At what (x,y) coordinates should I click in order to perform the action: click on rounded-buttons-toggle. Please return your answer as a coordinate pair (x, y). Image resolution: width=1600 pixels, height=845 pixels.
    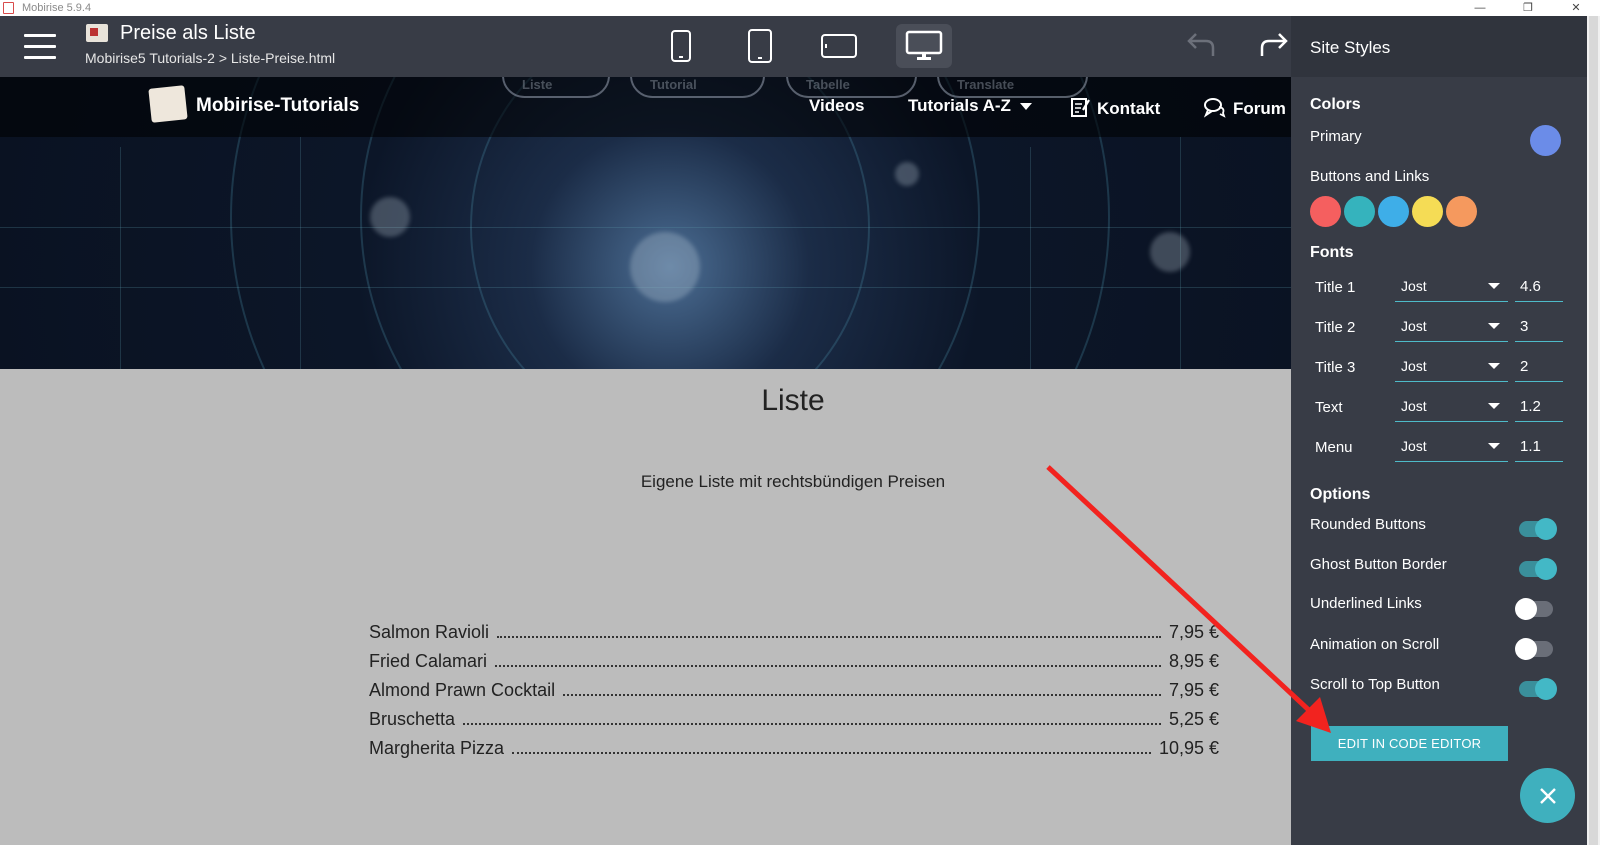
    Looking at the image, I should click on (1538, 529).